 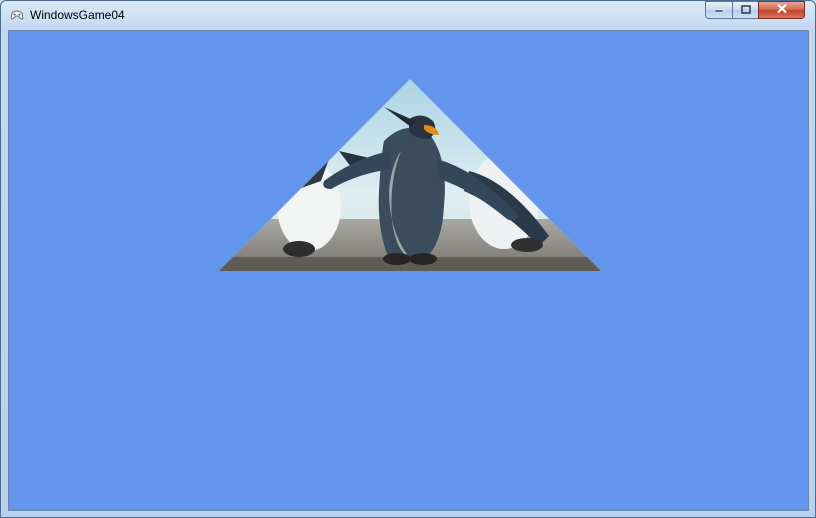 I want to click on gamepad-icon, so click(x=17, y=15).